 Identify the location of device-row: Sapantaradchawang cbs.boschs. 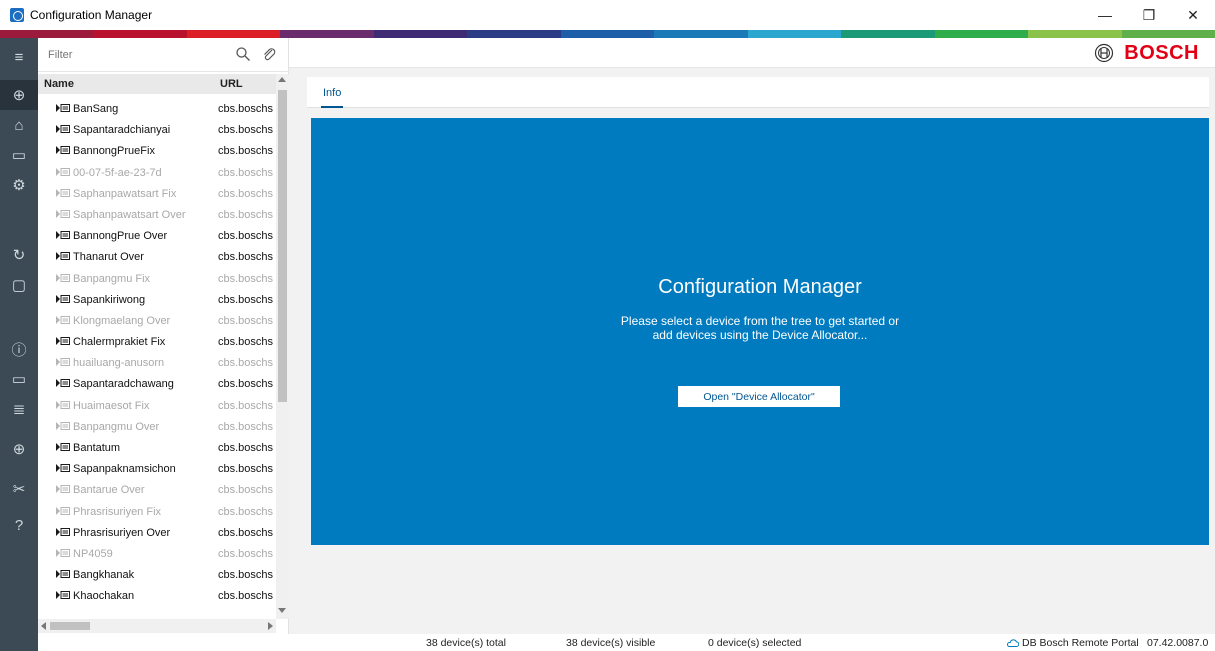
(157, 384).